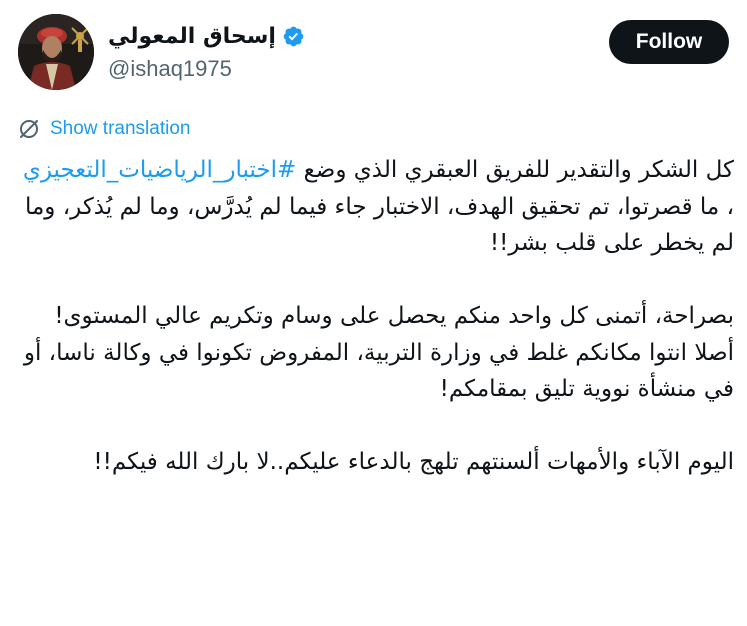 The image size is (747, 626). I want to click on avatar, so click(56, 52).